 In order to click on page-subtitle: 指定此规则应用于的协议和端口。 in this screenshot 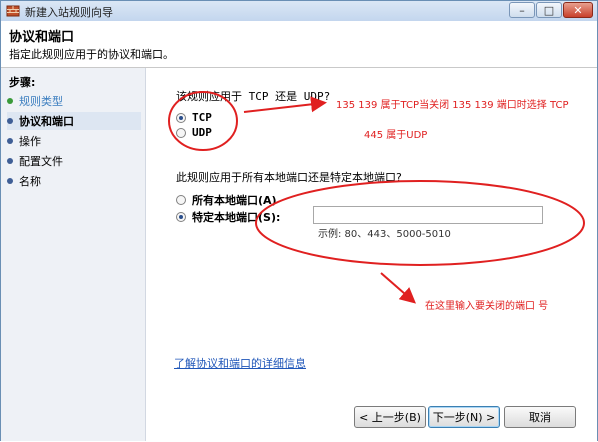, I will do `click(91, 54)`.